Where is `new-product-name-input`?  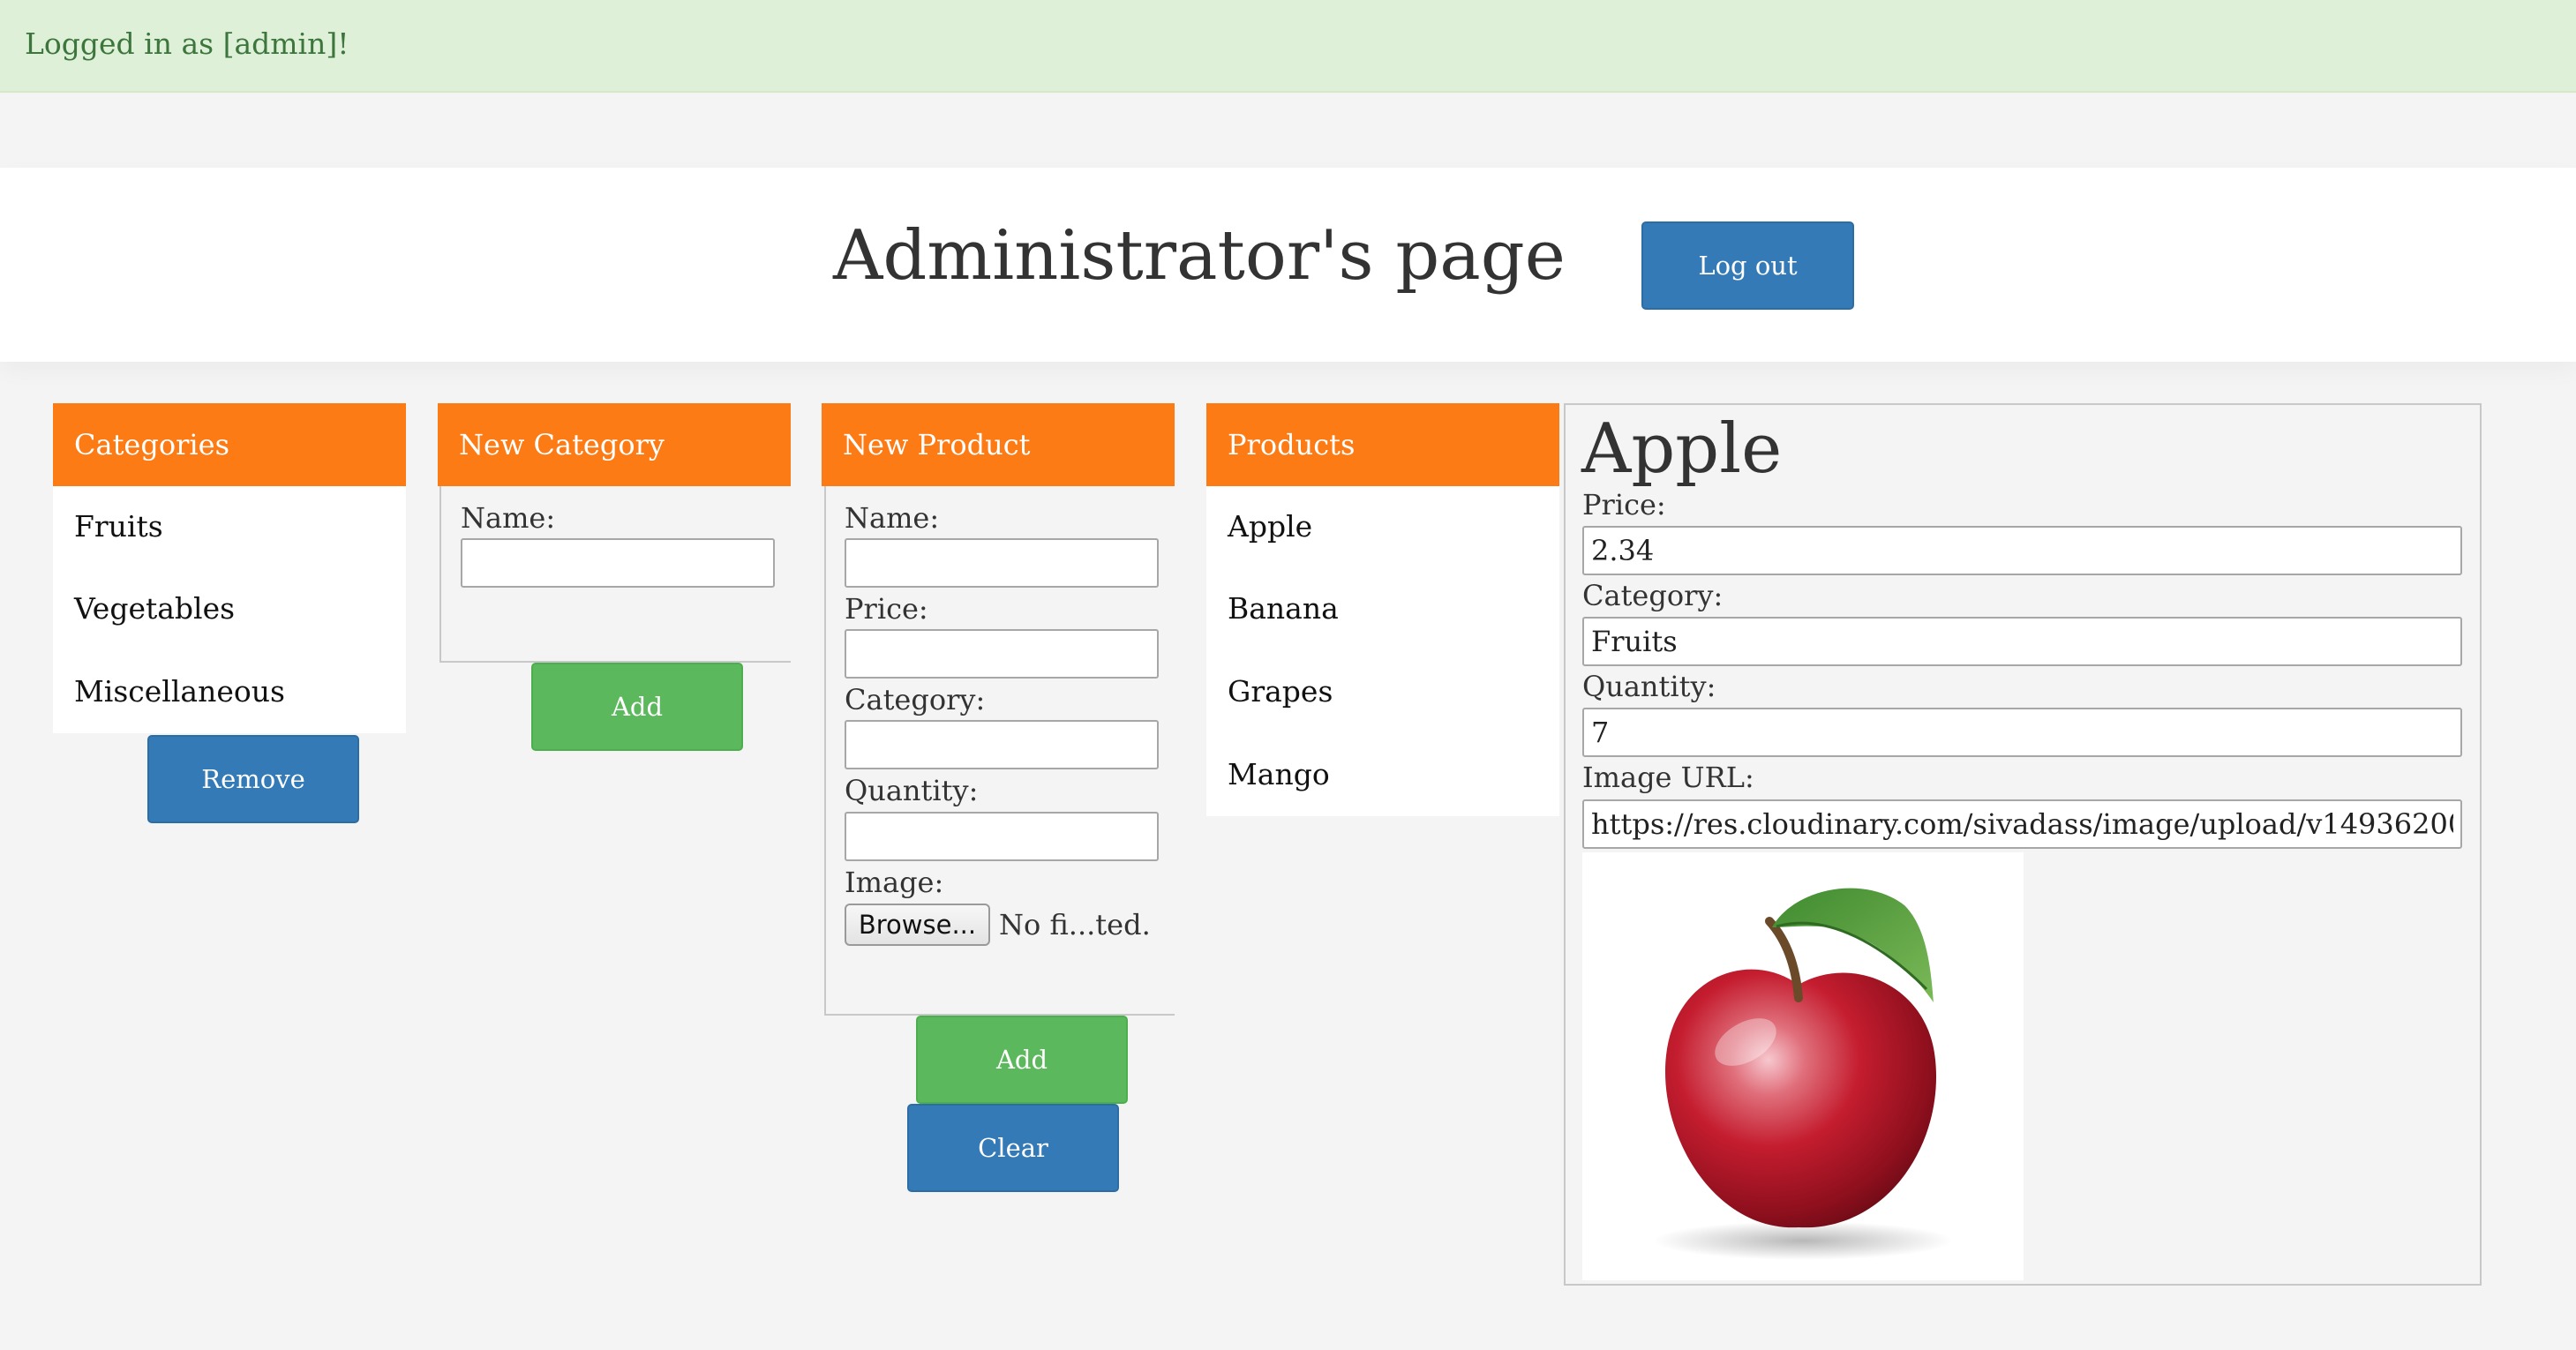
new-product-name-input is located at coordinates (1002, 563).